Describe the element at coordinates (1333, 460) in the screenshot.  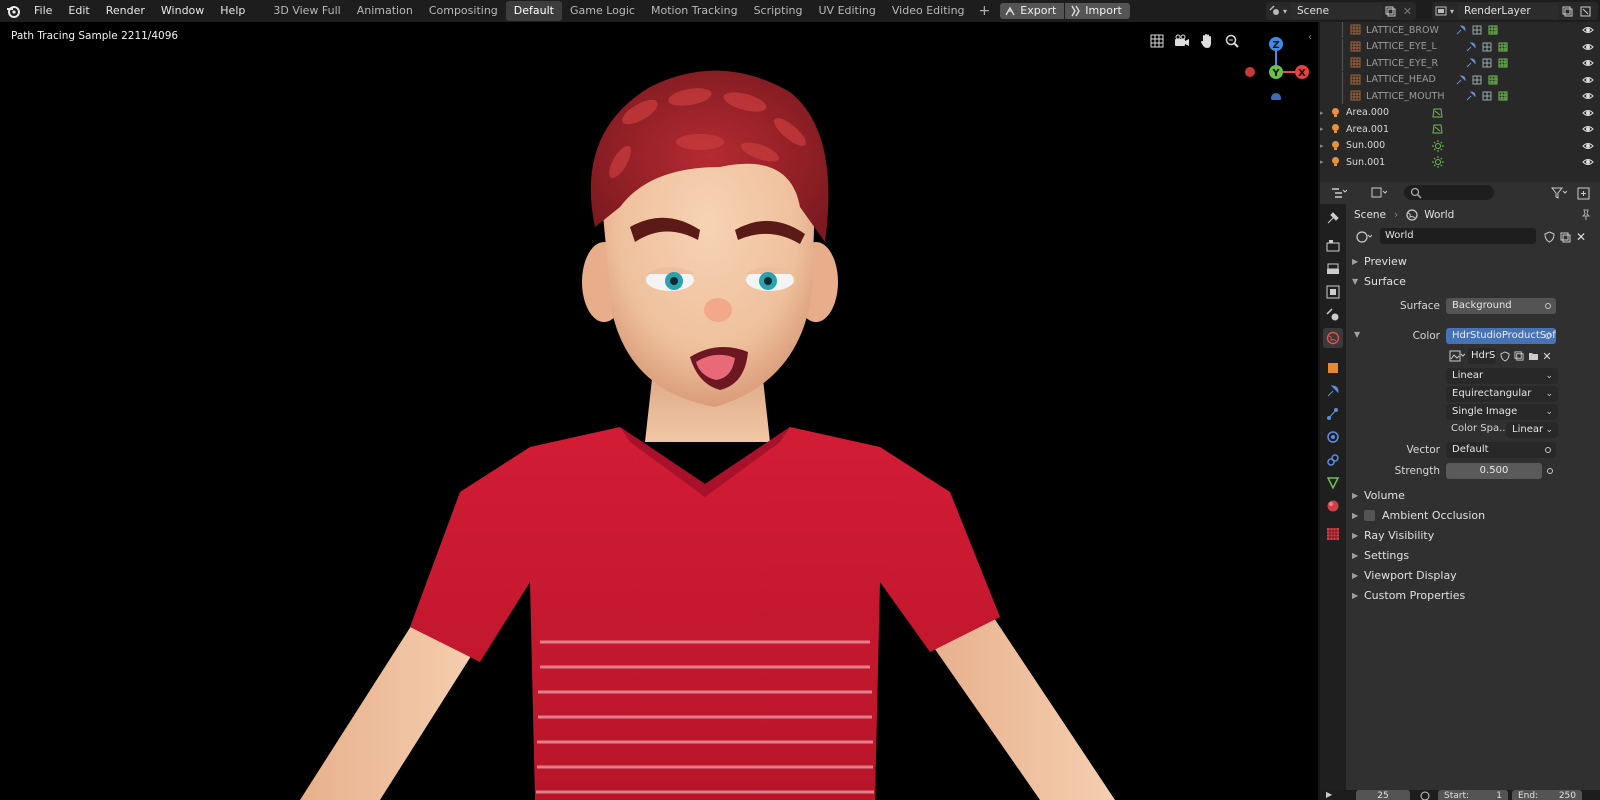
I see `constraints-tab-icon` at that location.